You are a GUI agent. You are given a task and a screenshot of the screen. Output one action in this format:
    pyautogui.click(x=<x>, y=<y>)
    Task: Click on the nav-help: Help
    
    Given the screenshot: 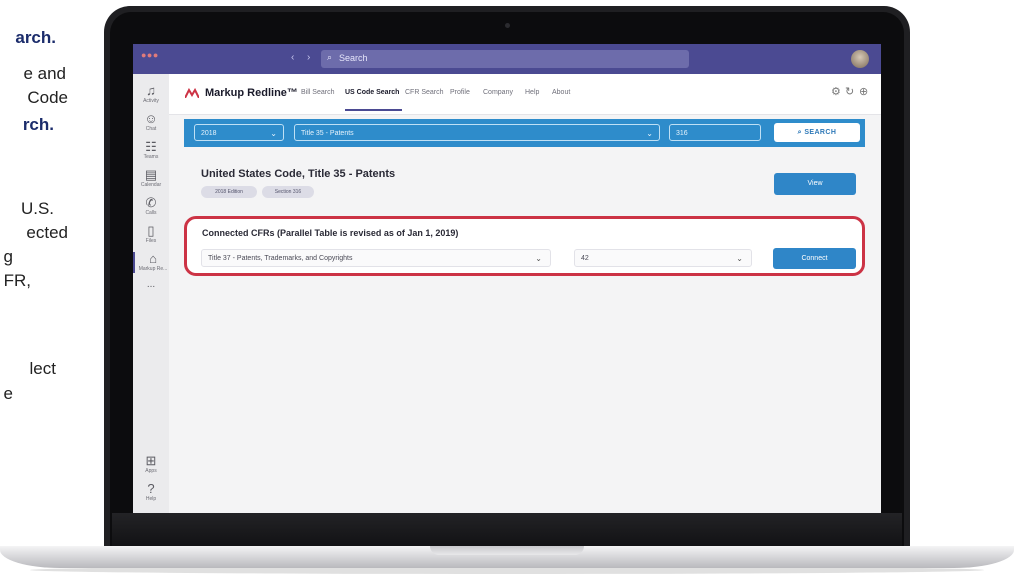 What is the action you would take?
    pyautogui.click(x=532, y=92)
    